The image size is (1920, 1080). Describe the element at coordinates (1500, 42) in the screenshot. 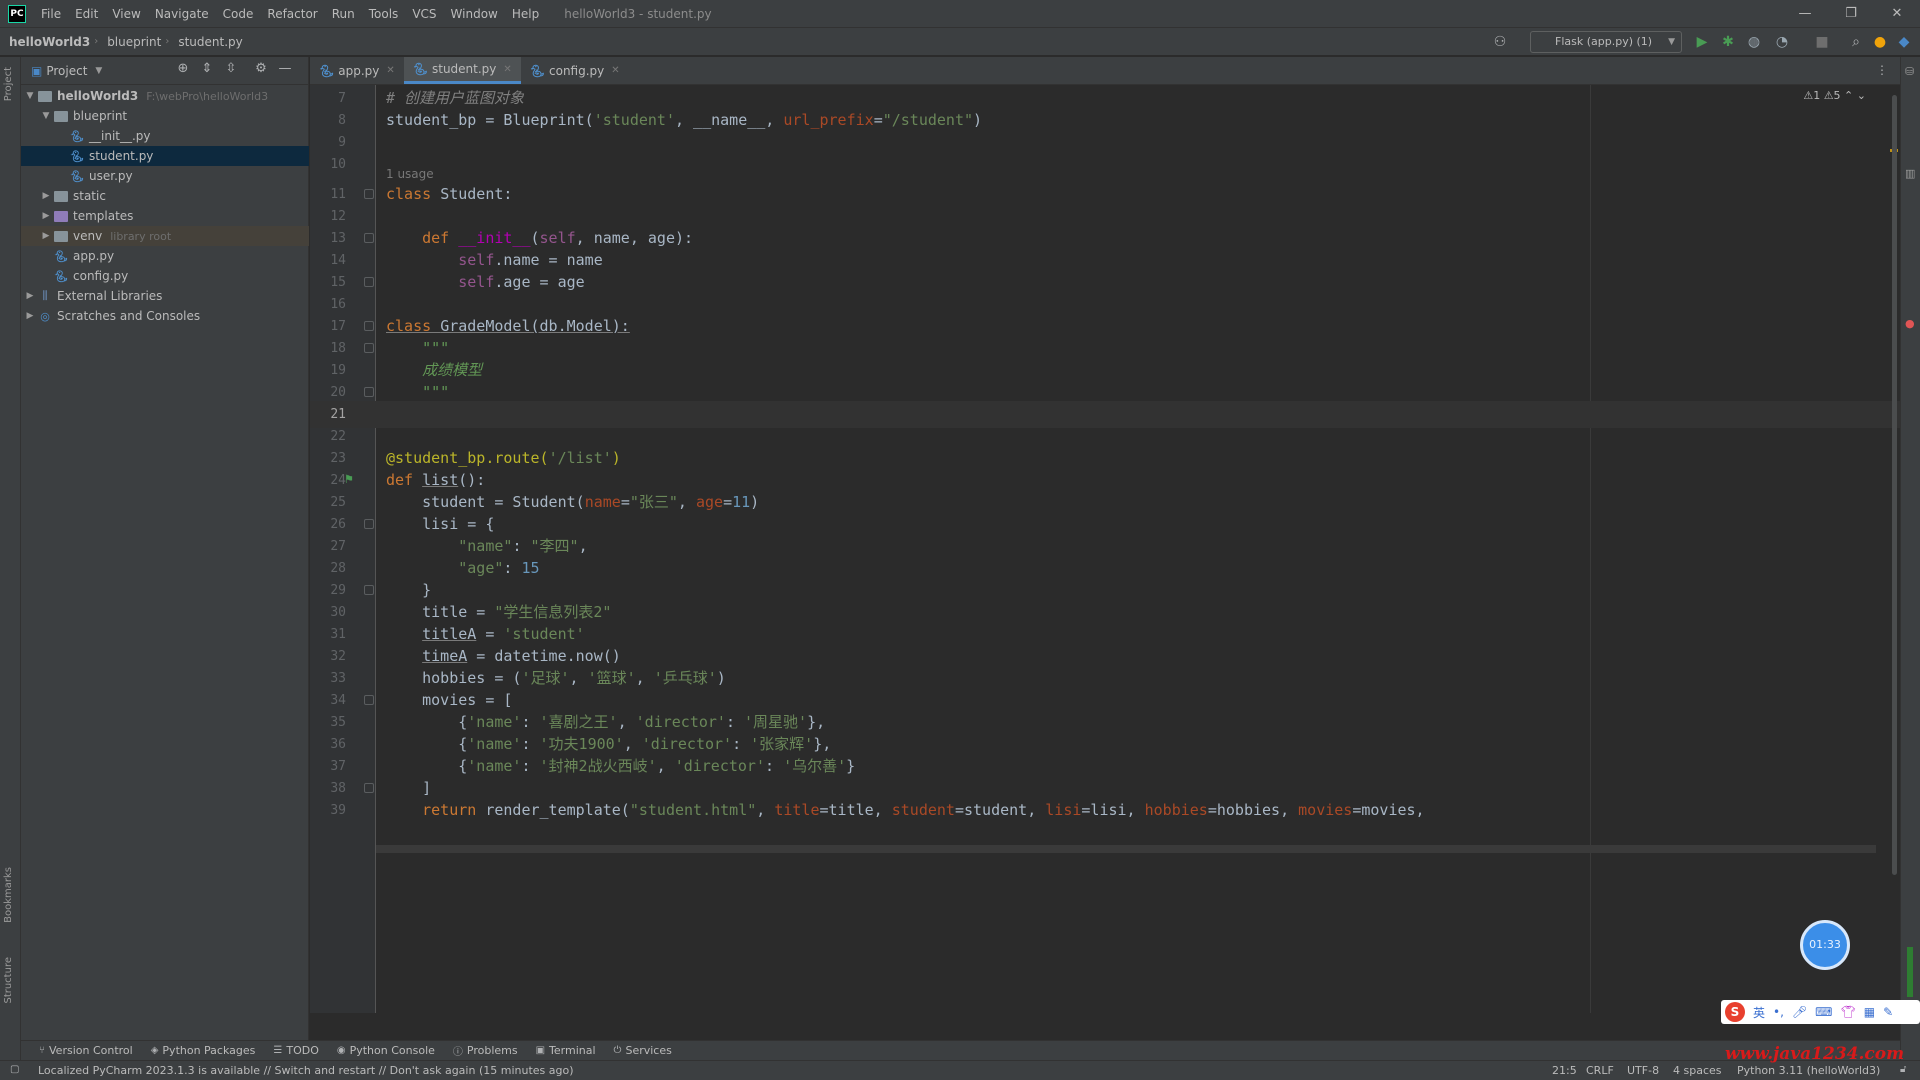

I see `user-account-icon: ⚇` at that location.